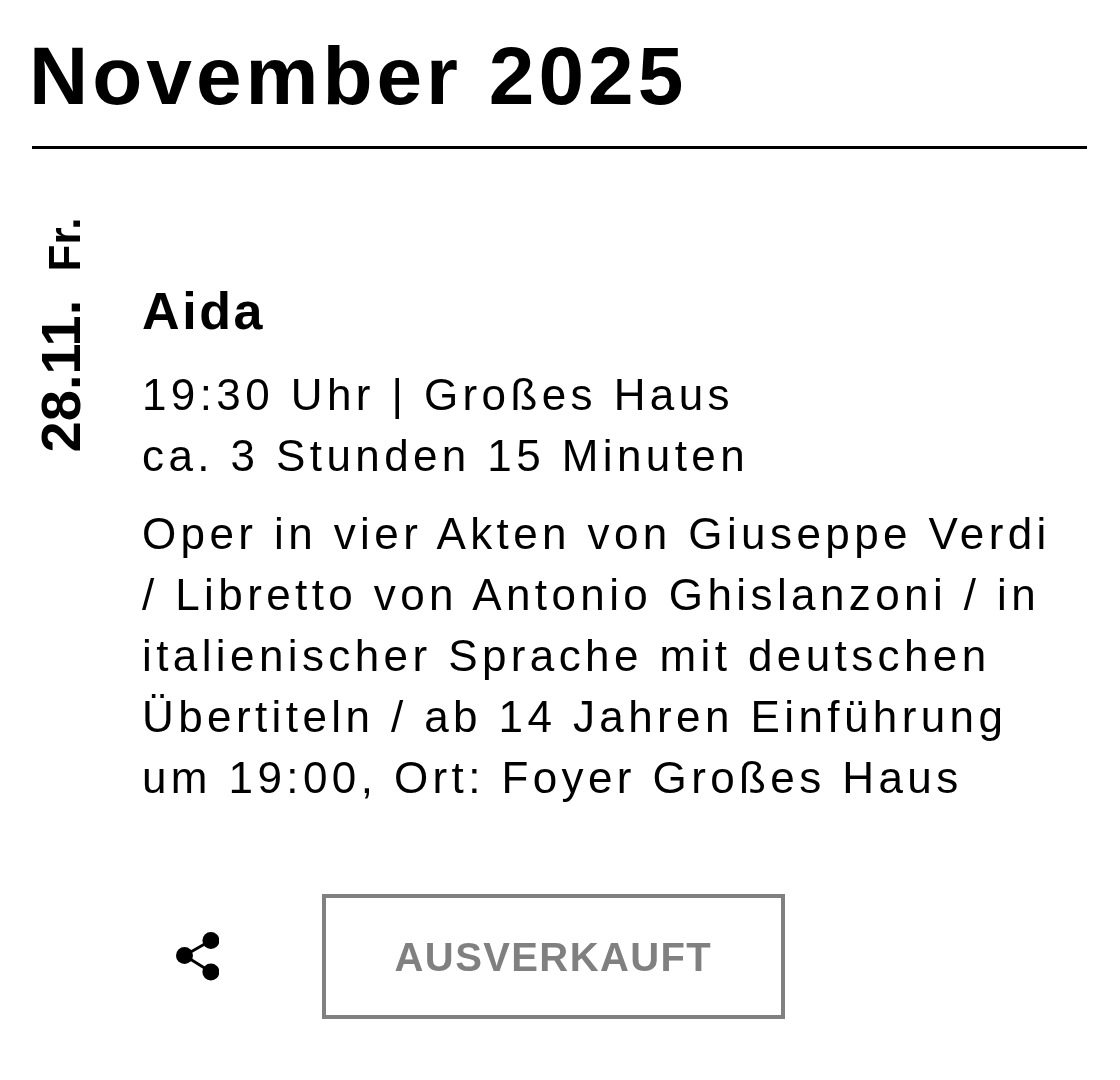  Describe the element at coordinates (446, 456) in the screenshot. I see `duration-text: ca. 3 Stunden 15 Minuten` at that location.